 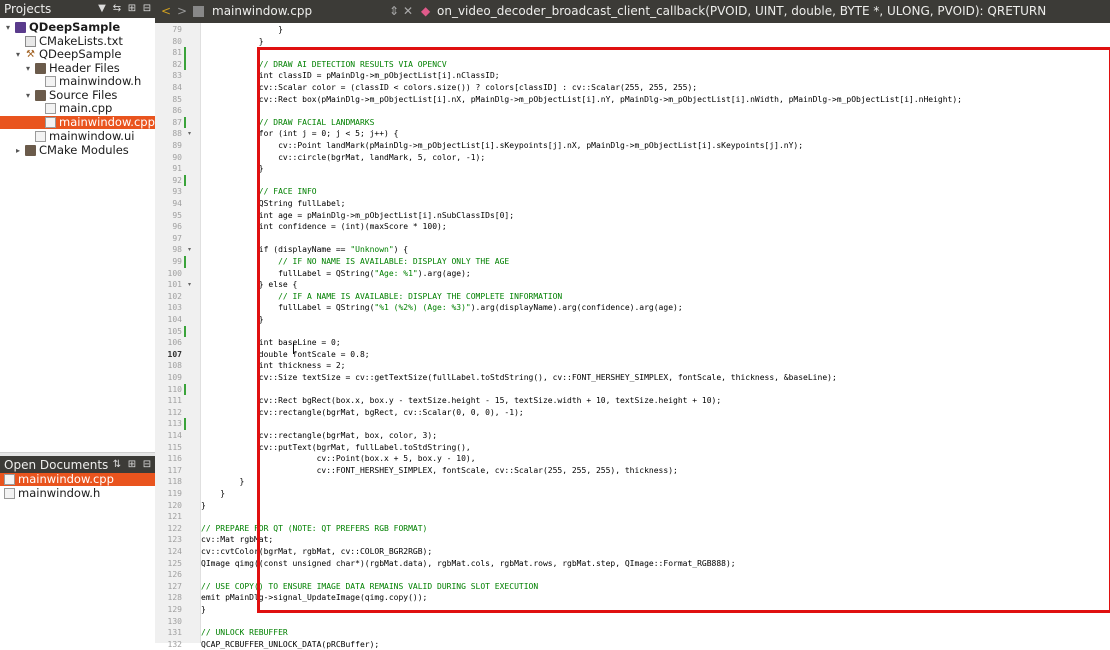 What do you see at coordinates (166, 11) in the screenshot?
I see `back-arrow-icon: <` at bounding box center [166, 11].